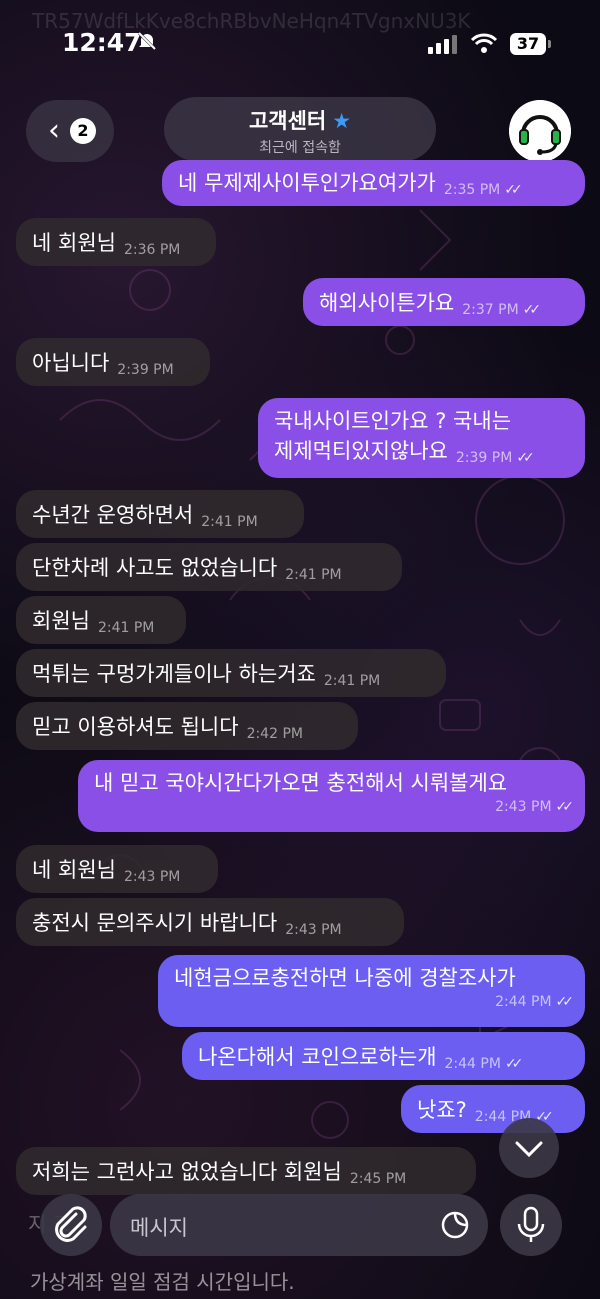 The width and height of the screenshot is (600, 1299). What do you see at coordinates (455, 1225) in the screenshot?
I see `sticker-icon` at bounding box center [455, 1225].